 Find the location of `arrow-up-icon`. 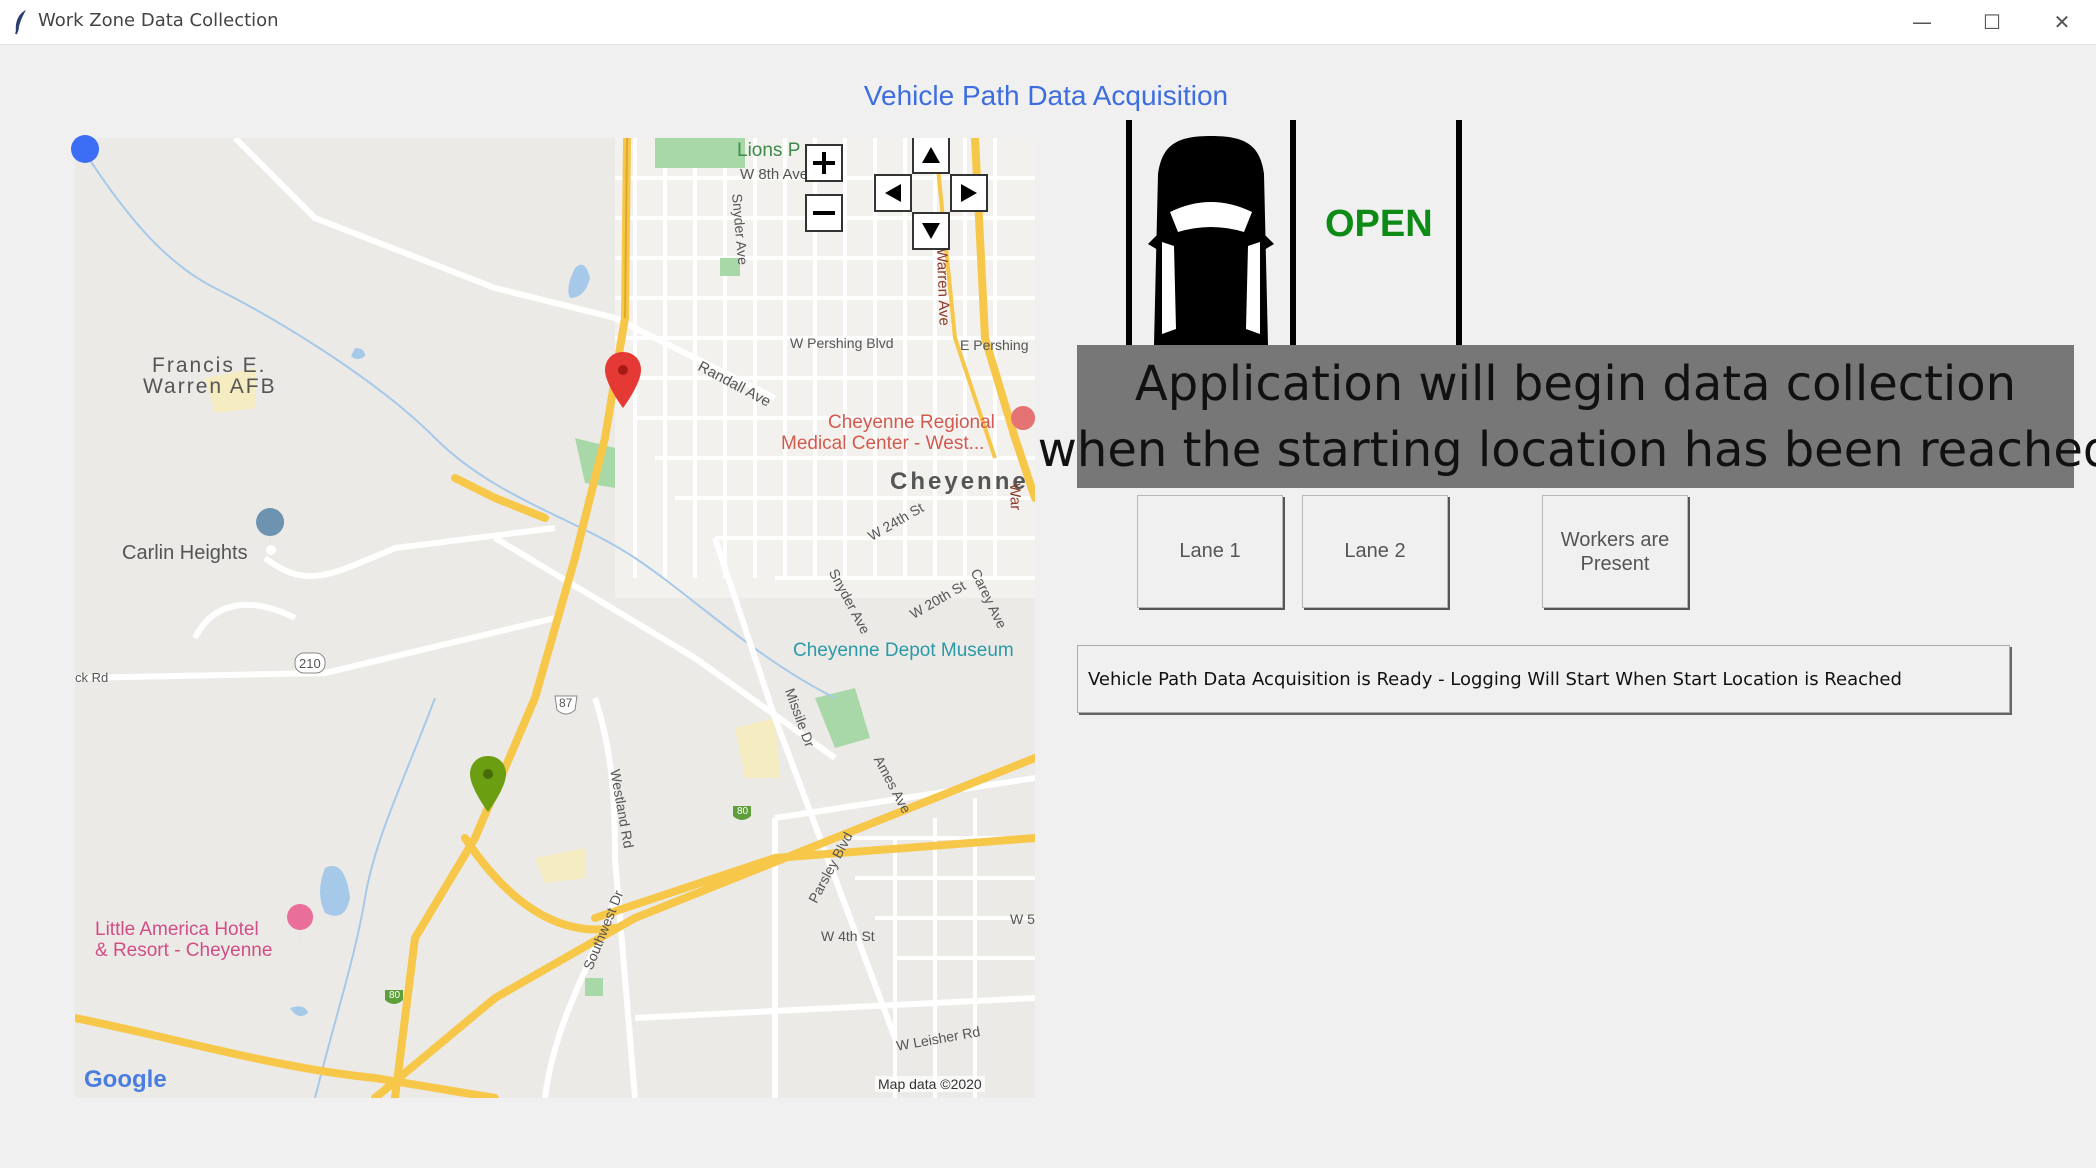

arrow-up-icon is located at coordinates (931, 155).